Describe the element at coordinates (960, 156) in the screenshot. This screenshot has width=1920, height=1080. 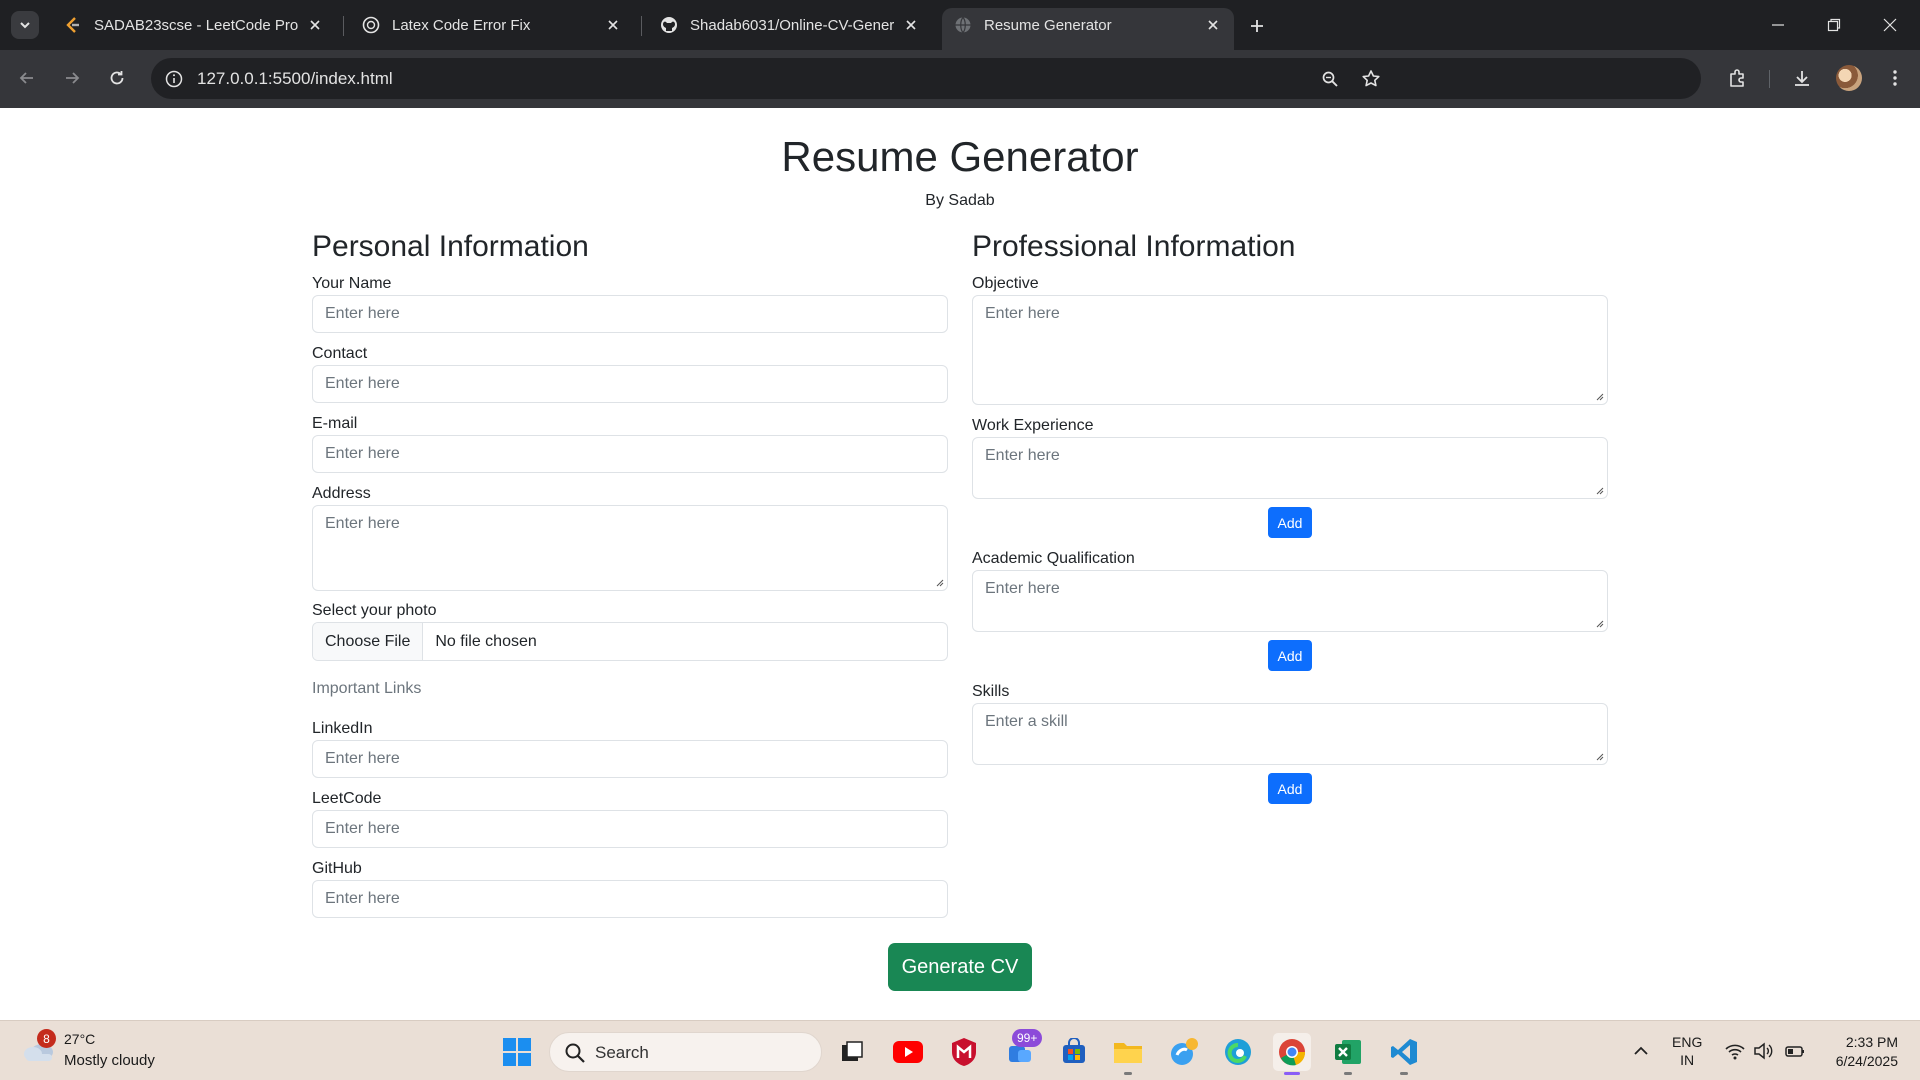
I see `page-title: Resume Generator` at that location.